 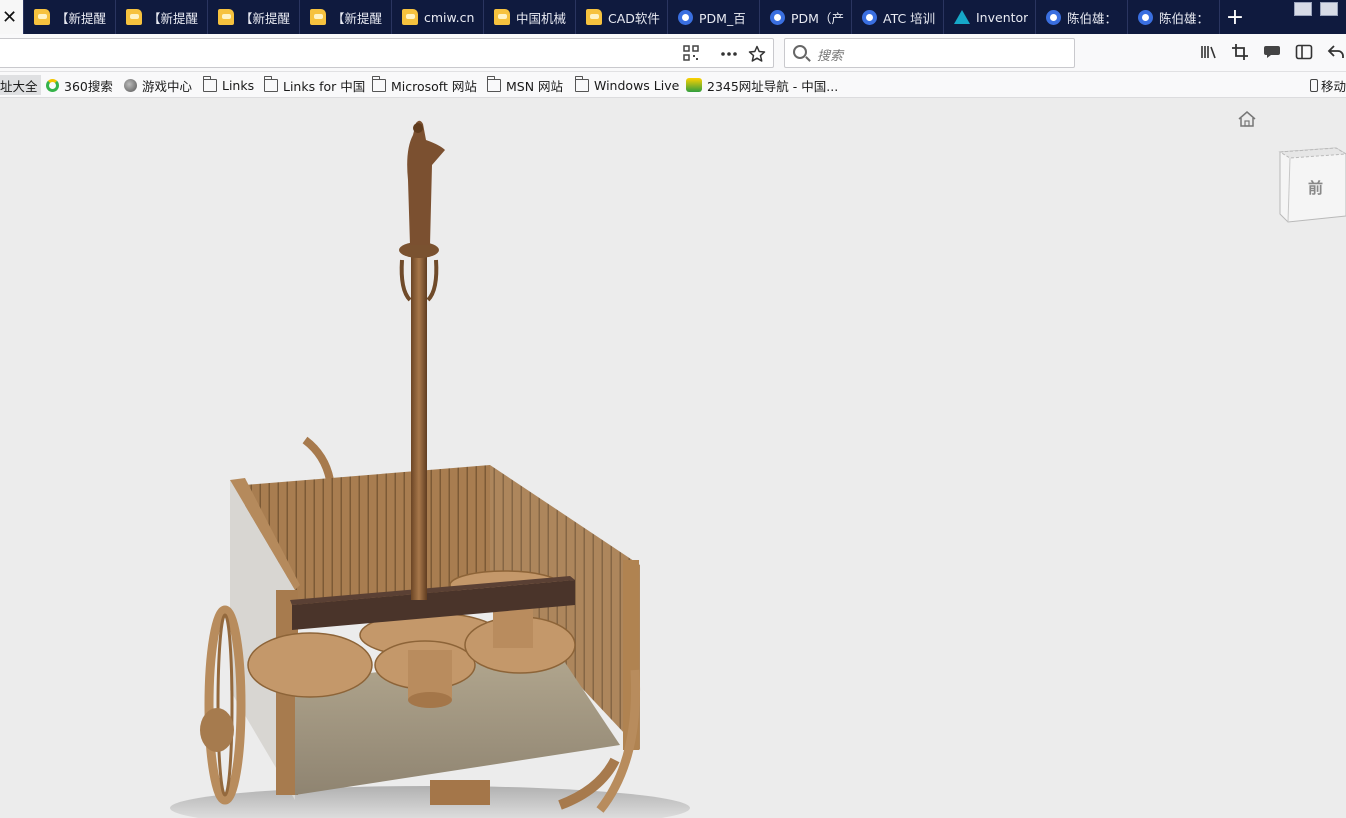 I want to click on browser-tab: ATC 培训, so click(x=898, y=17).